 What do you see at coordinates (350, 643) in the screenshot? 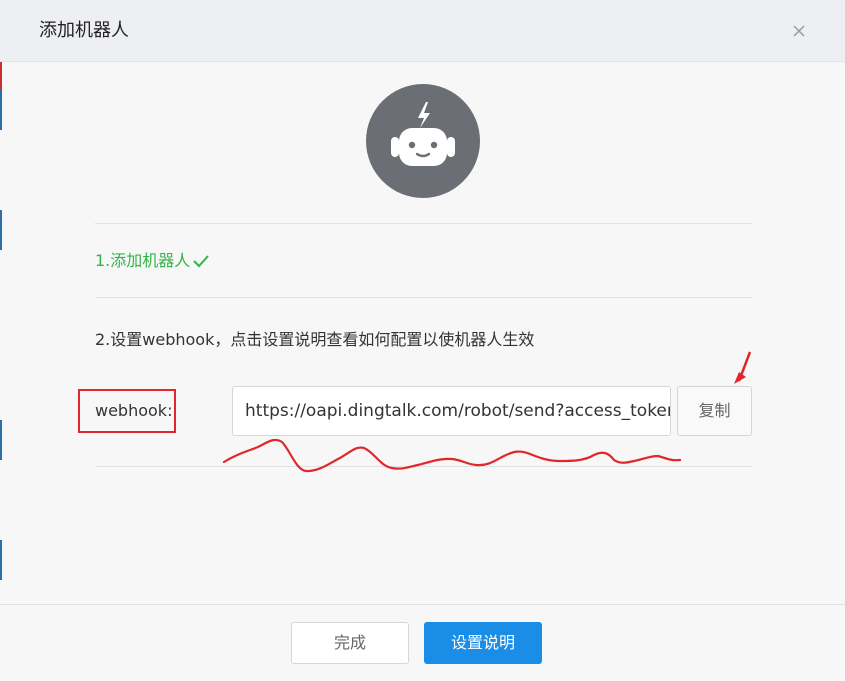
I see `done-button: 完成` at bounding box center [350, 643].